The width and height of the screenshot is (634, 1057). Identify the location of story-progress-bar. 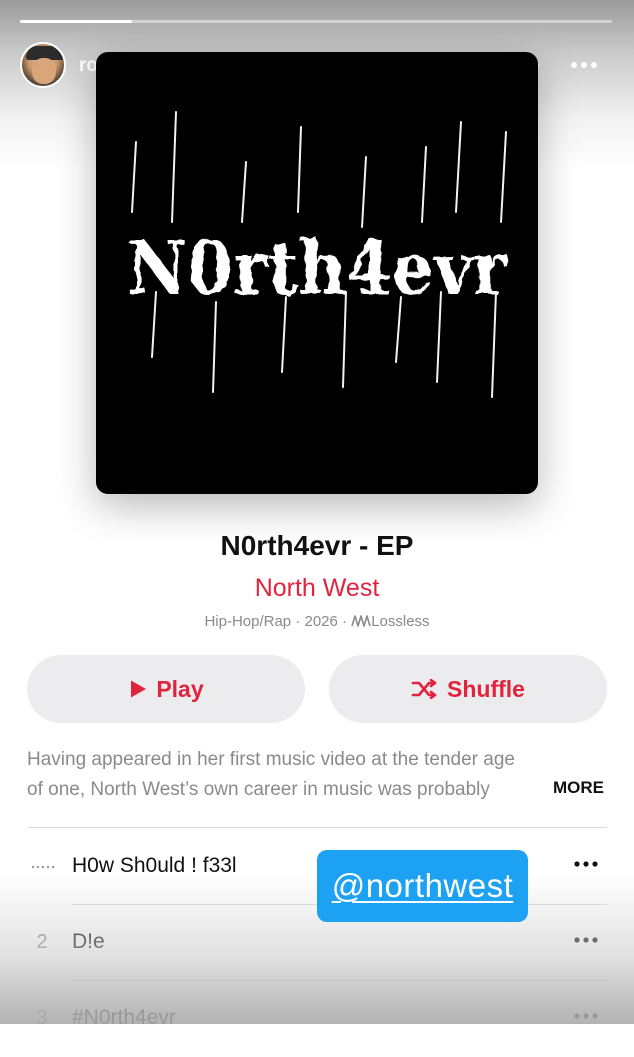
(316, 21).